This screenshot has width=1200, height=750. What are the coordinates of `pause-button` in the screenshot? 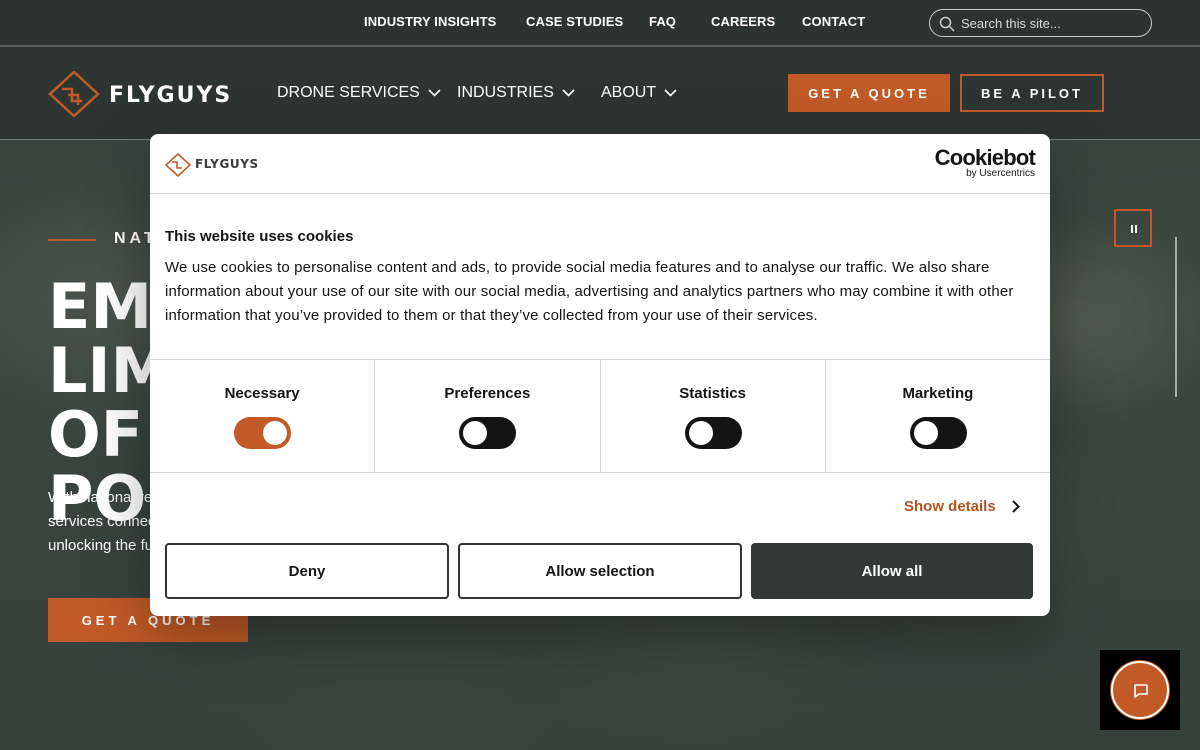 It's located at (1133, 228).